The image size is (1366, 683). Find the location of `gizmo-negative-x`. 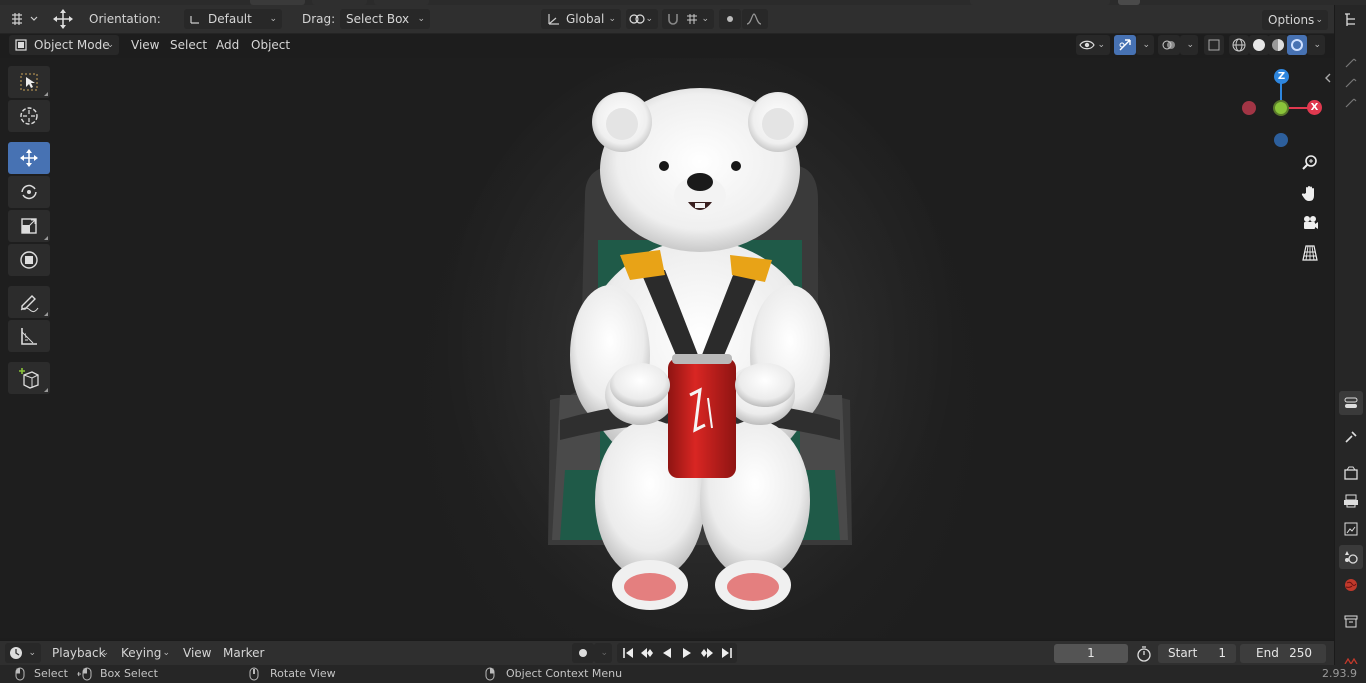

gizmo-negative-x is located at coordinates (1249, 108).